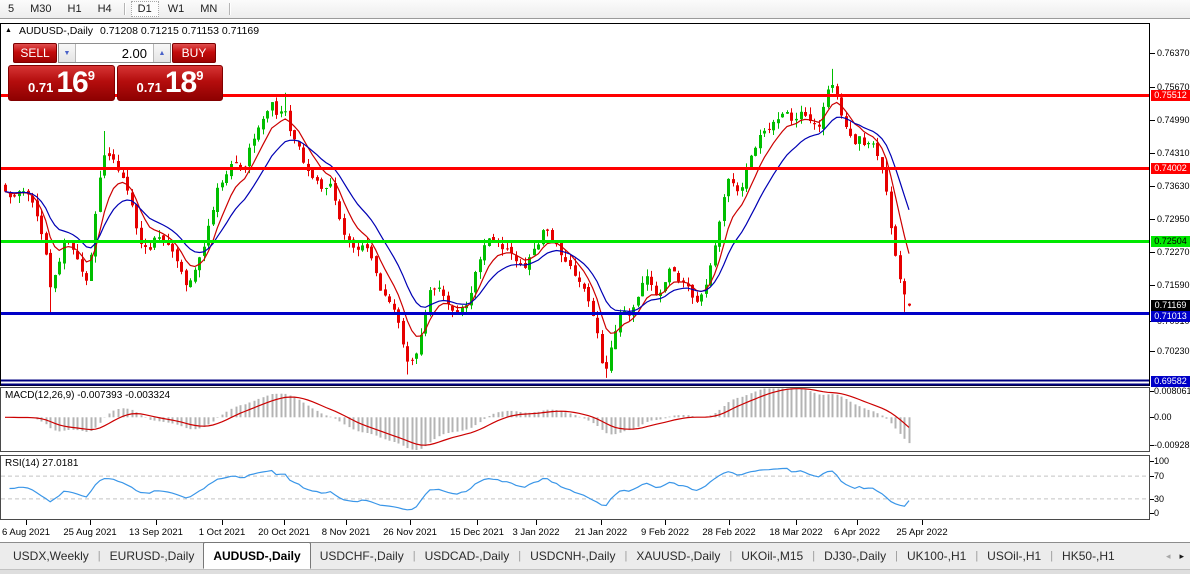 The width and height of the screenshot is (1190, 574). I want to click on timeframe-button-MN: MN, so click(208, 9).